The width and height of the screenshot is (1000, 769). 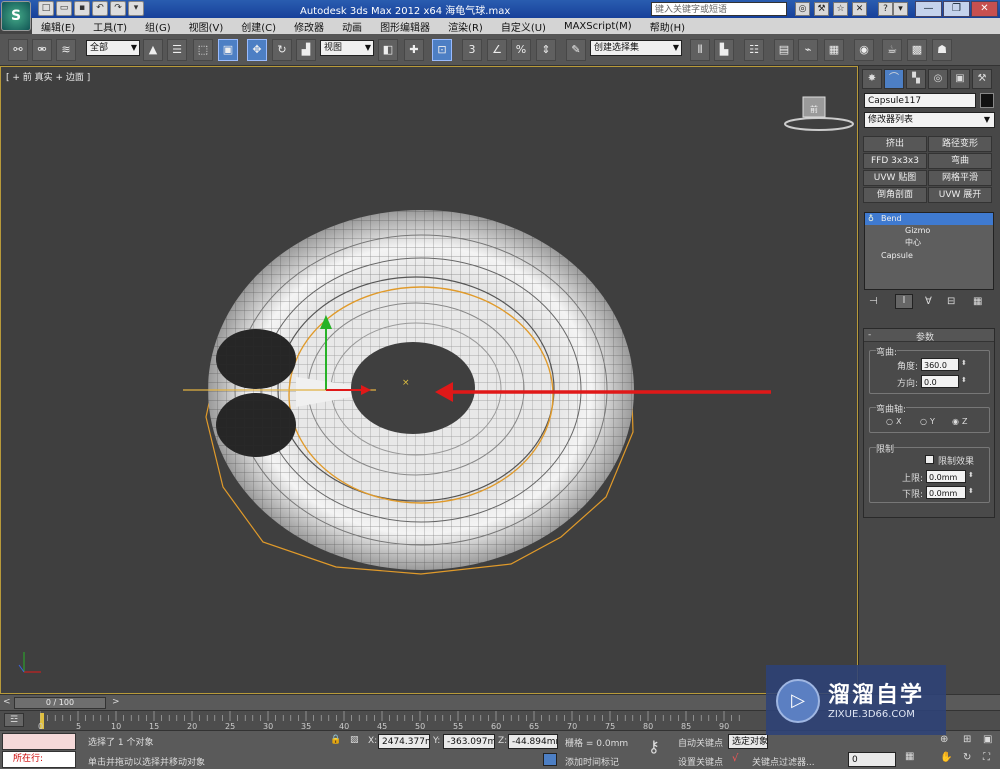 I want to click on layer-manager-icon: ☷, so click(x=754, y=50).